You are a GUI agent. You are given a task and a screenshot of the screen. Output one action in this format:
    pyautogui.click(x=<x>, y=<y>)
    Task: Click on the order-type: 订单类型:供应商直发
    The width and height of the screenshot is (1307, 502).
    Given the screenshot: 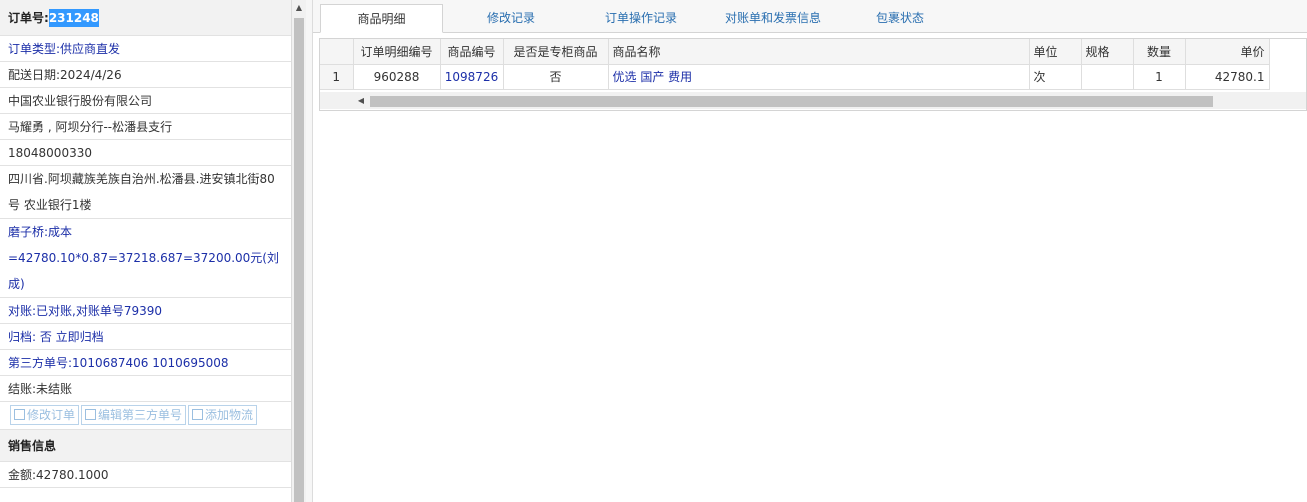 What is the action you would take?
    pyautogui.click(x=145, y=49)
    